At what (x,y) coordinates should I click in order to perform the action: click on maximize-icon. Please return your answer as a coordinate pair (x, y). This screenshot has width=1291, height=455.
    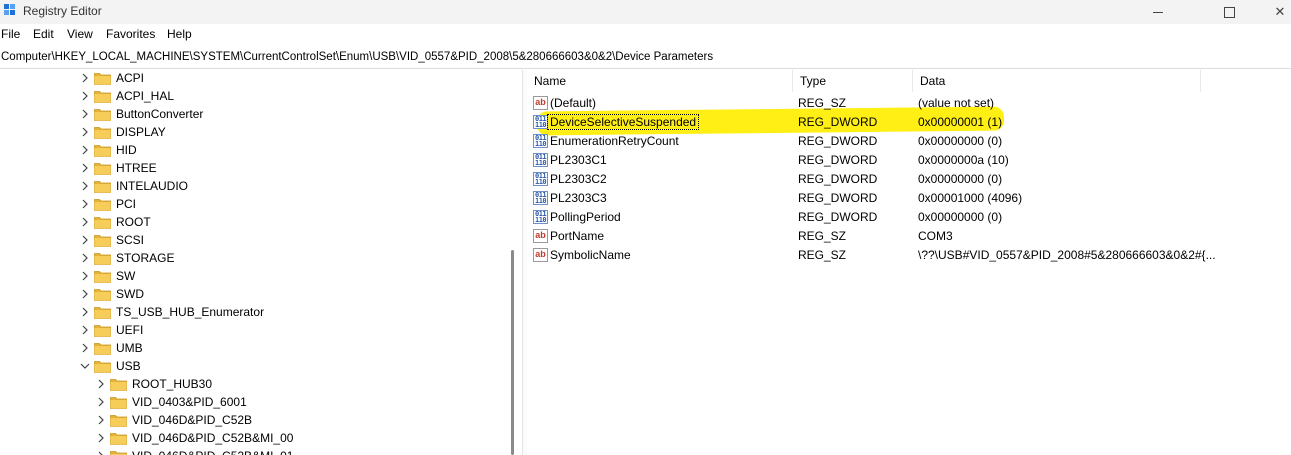
    Looking at the image, I should click on (1229, 13).